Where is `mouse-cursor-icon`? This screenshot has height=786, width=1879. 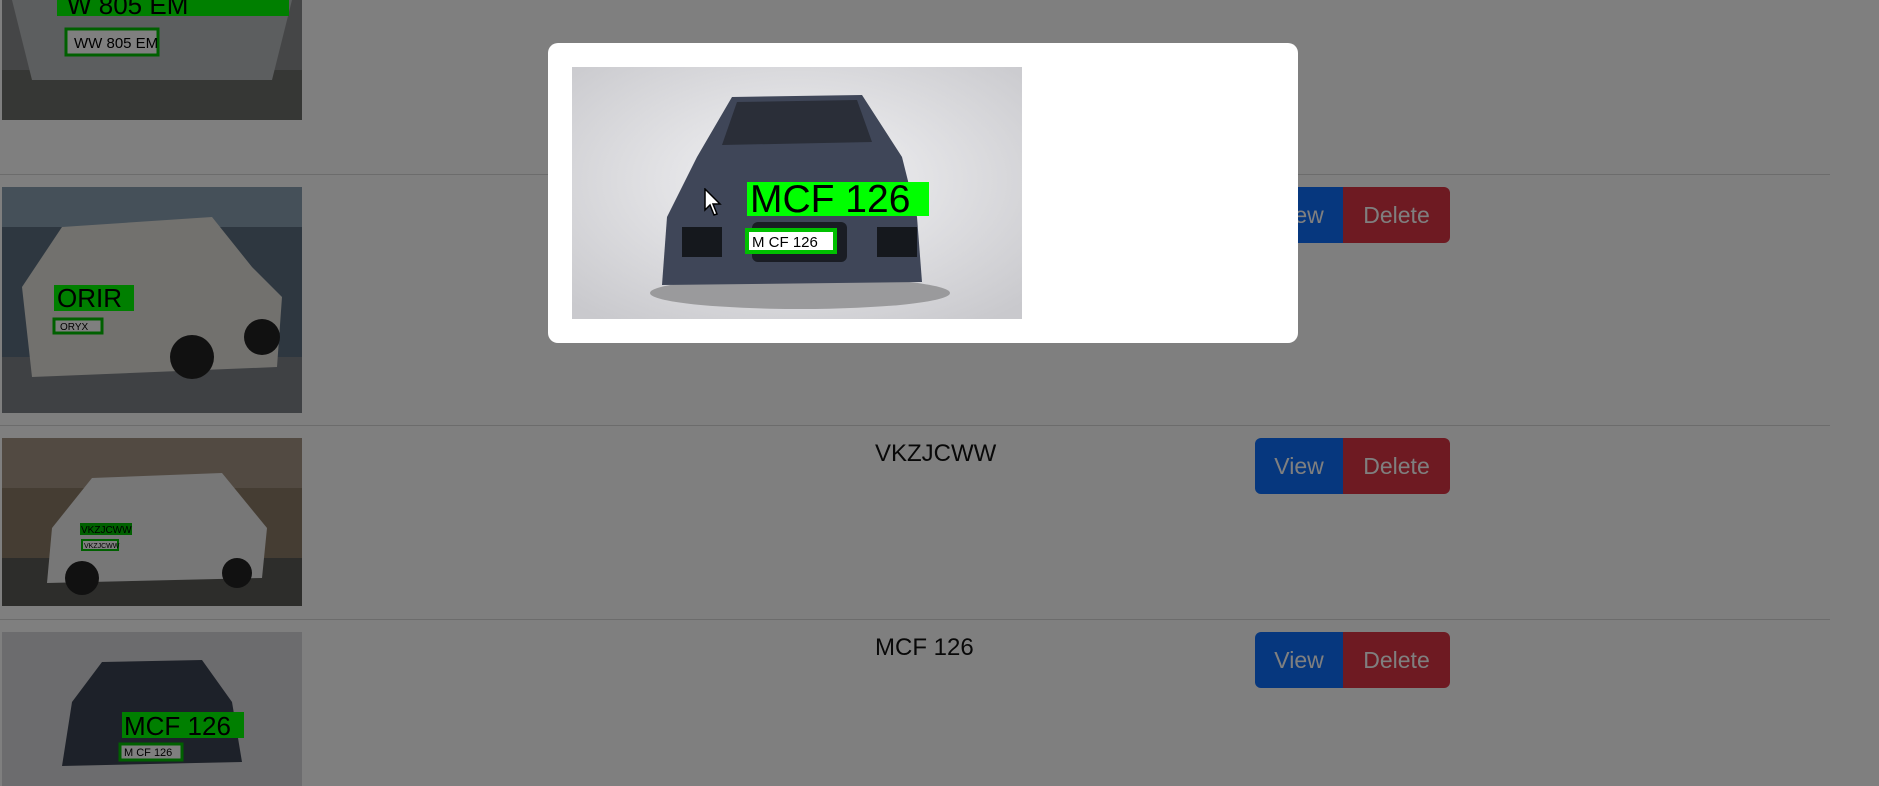
mouse-cursor-icon is located at coordinates (713, 202).